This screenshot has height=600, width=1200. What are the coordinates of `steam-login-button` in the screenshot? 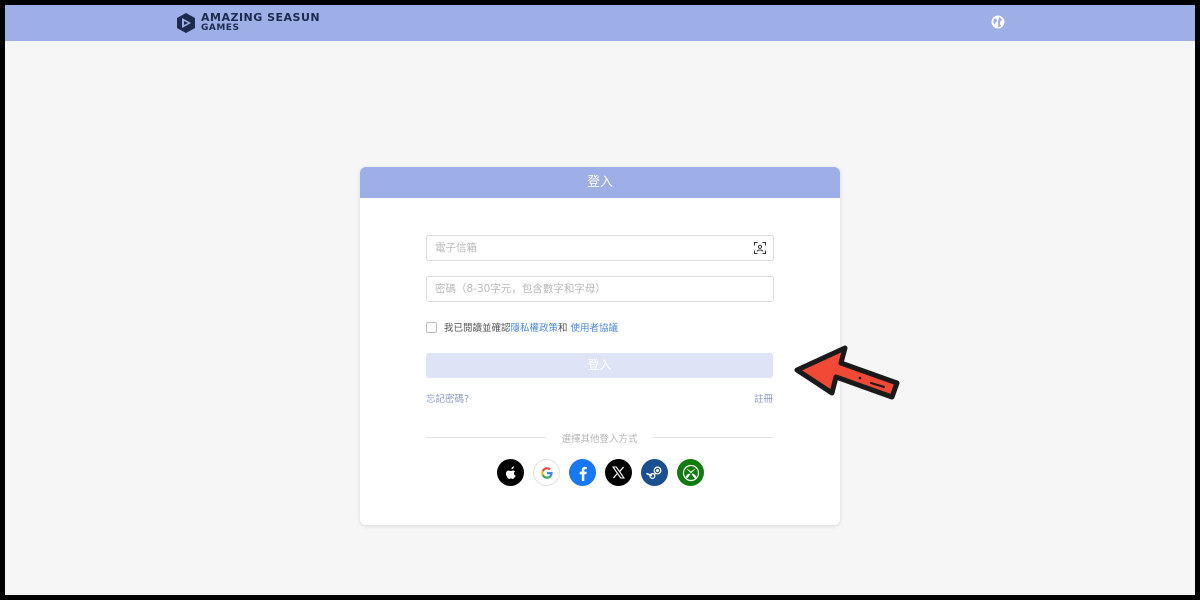 It's located at (654, 472).